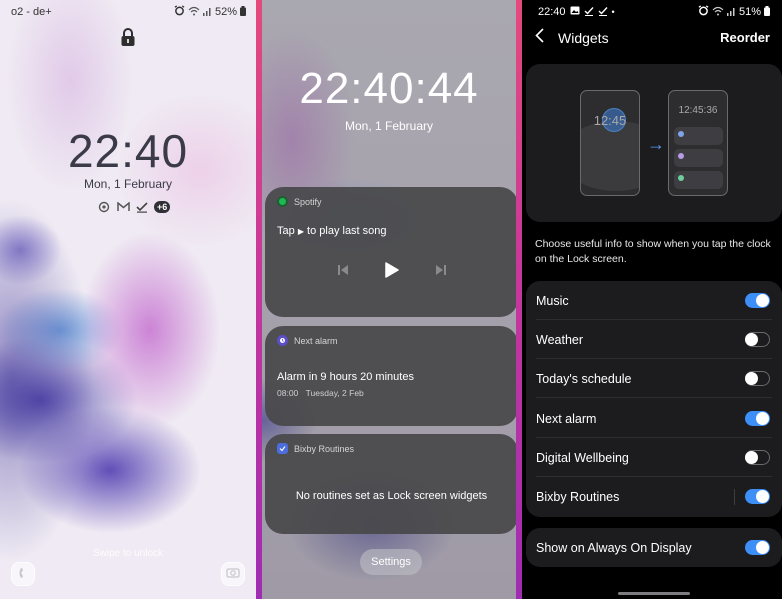 The image size is (782, 599). What do you see at coordinates (578, 496) in the screenshot?
I see `widget-label: Bixby Routines` at bounding box center [578, 496].